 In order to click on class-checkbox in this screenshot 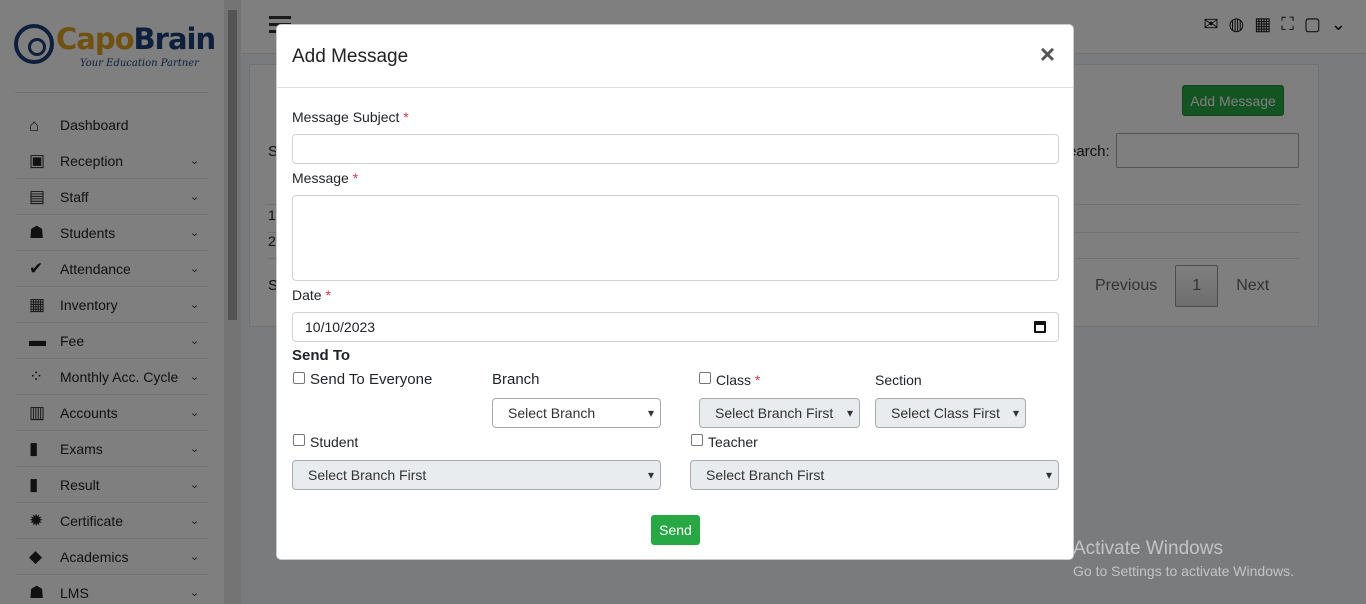, I will do `click(705, 378)`.